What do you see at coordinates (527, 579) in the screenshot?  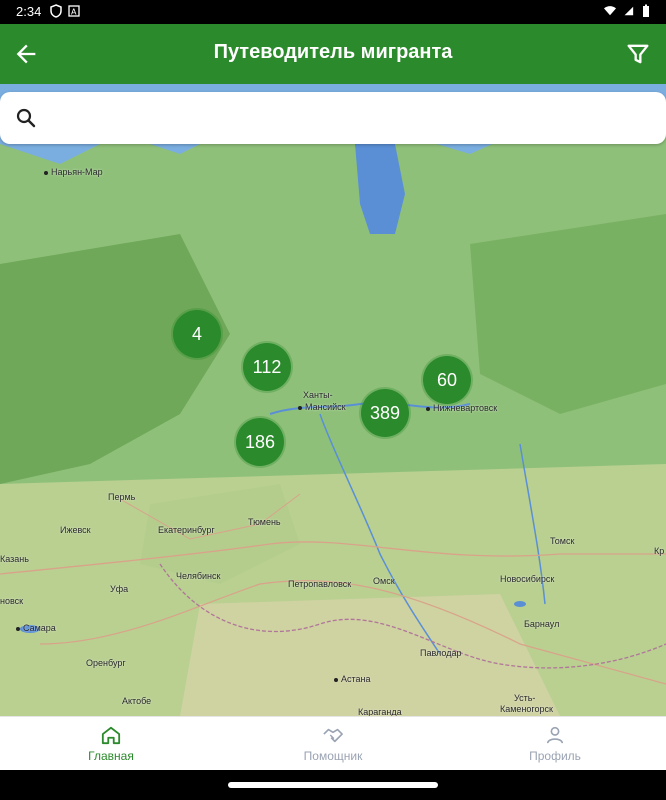 I see `city-novosibirsk: Новосибирск` at bounding box center [527, 579].